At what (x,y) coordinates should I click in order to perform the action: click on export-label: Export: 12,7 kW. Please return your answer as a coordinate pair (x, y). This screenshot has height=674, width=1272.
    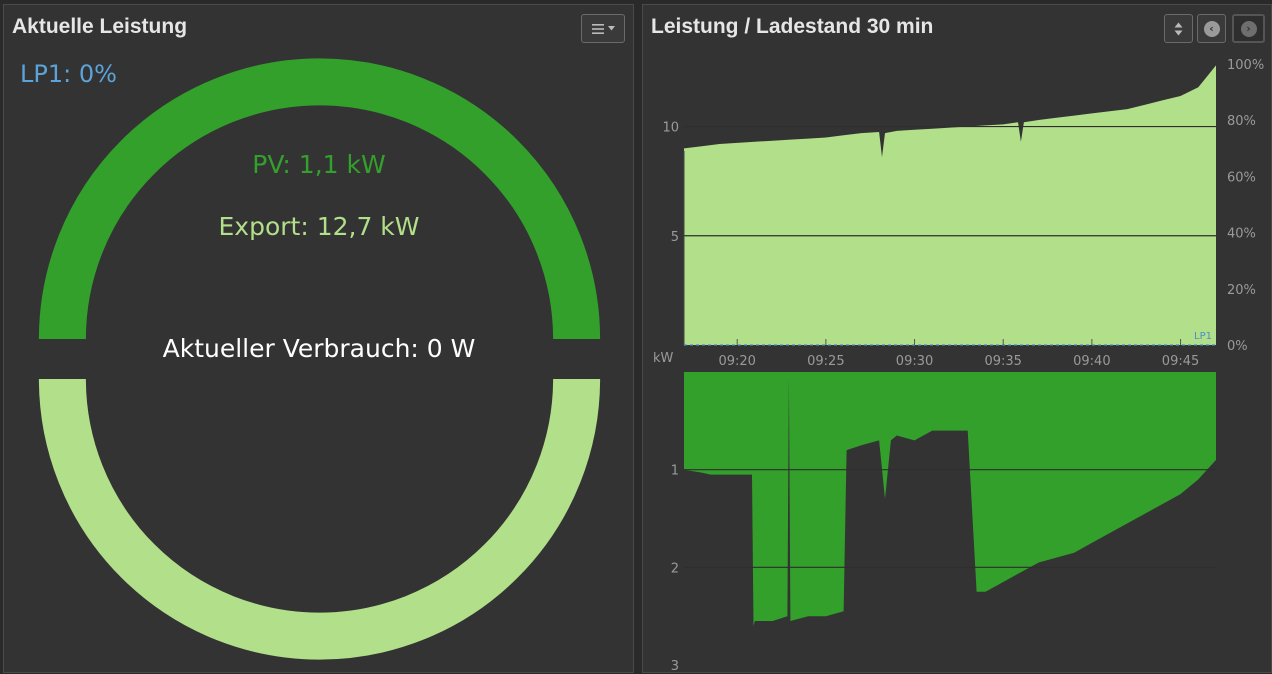
    Looking at the image, I should click on (318, 226).